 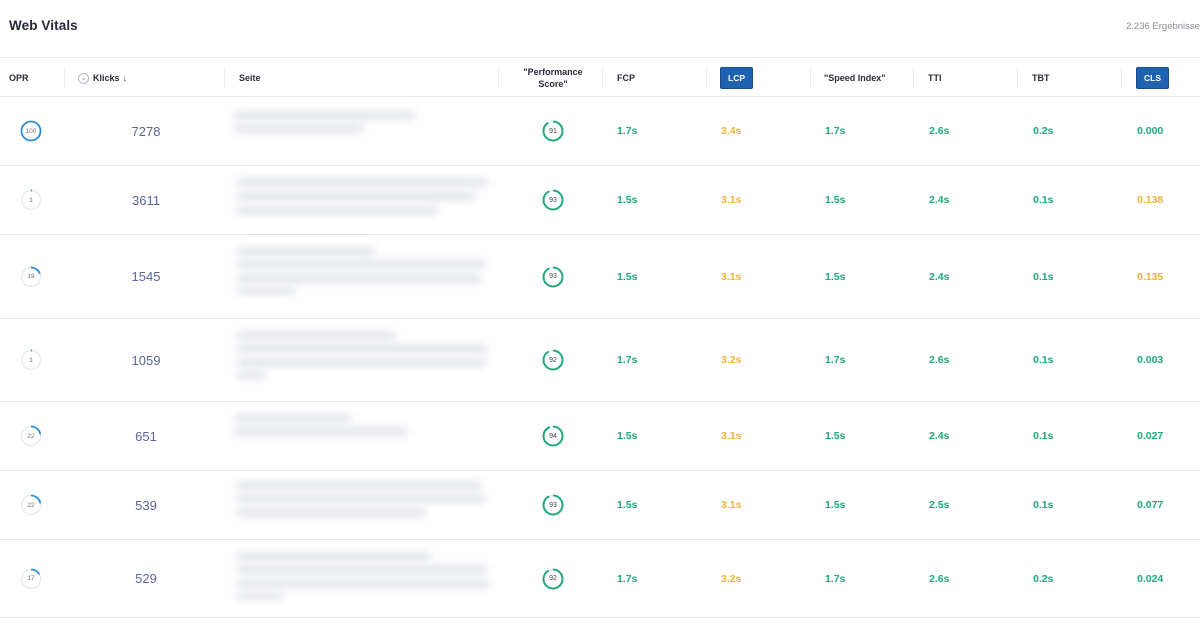 What do you see at coordinates (600, 505) in the screenshot?
I see `table-row: 22 539 93 1.5s 3.1s 1.5s 2.5s 0.1s 0.077` at bounding box center [600, 505].